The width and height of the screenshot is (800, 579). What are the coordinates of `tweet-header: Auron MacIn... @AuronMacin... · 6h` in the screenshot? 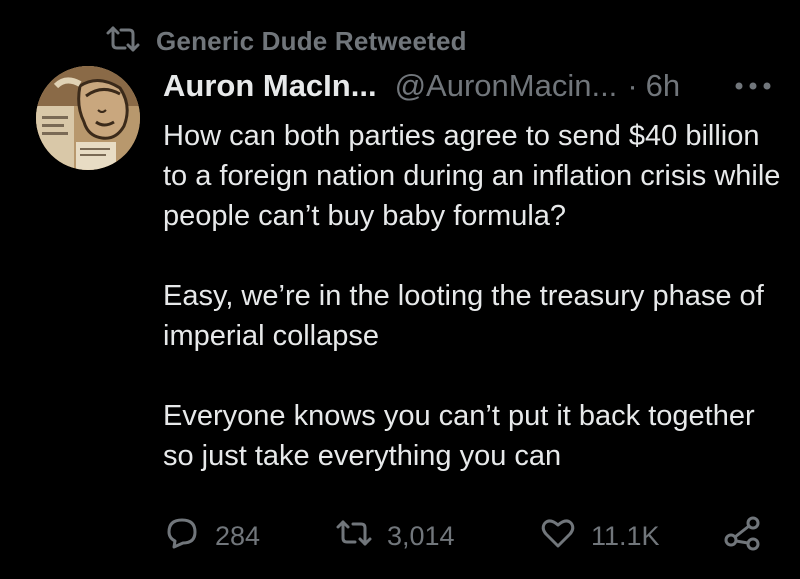 It's located at (468, 86).